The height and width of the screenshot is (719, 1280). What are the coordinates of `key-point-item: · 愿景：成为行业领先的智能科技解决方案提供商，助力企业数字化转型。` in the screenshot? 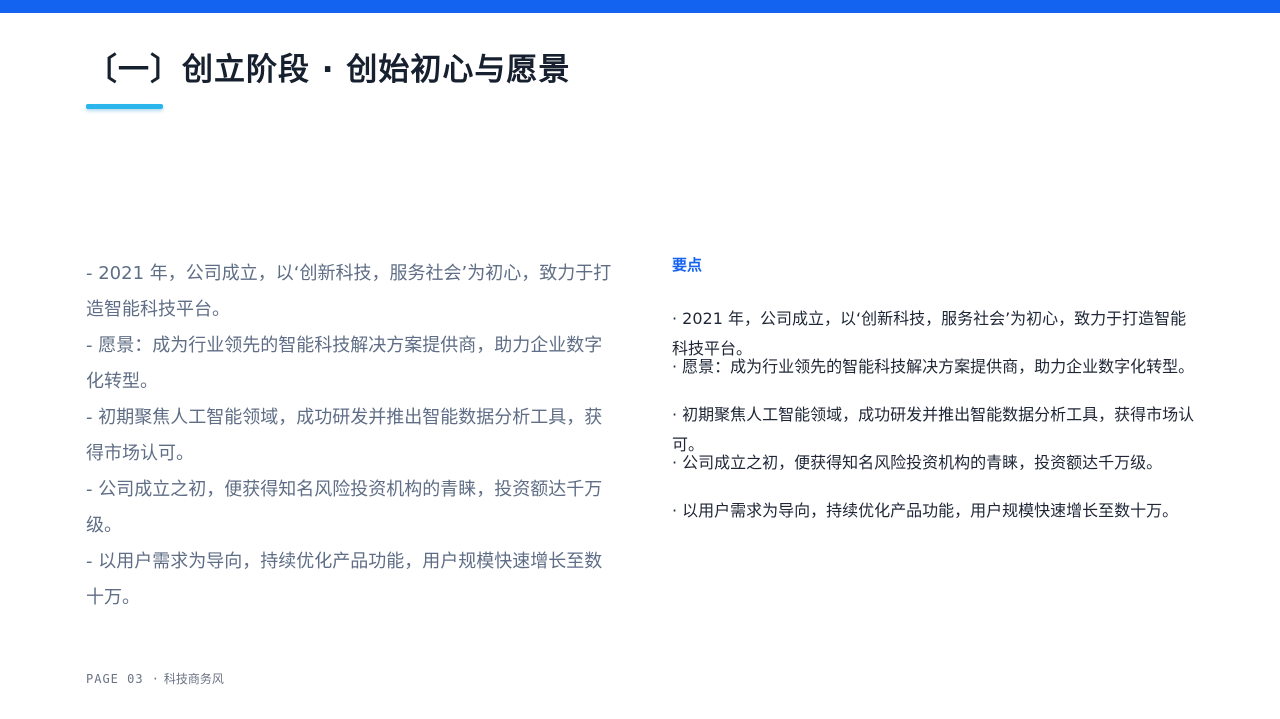 It's located at (933, 366).